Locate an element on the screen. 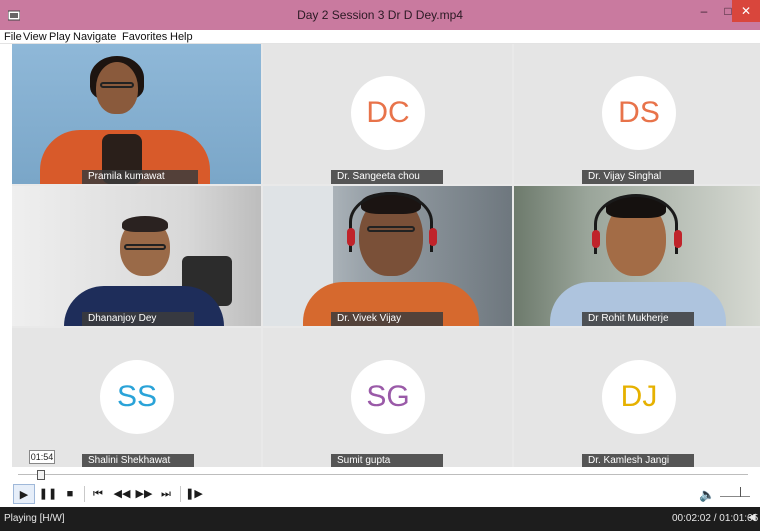 The image size is (760, 531). participant-name: Shalini Shekhawat is located at coordinates (138, 461).